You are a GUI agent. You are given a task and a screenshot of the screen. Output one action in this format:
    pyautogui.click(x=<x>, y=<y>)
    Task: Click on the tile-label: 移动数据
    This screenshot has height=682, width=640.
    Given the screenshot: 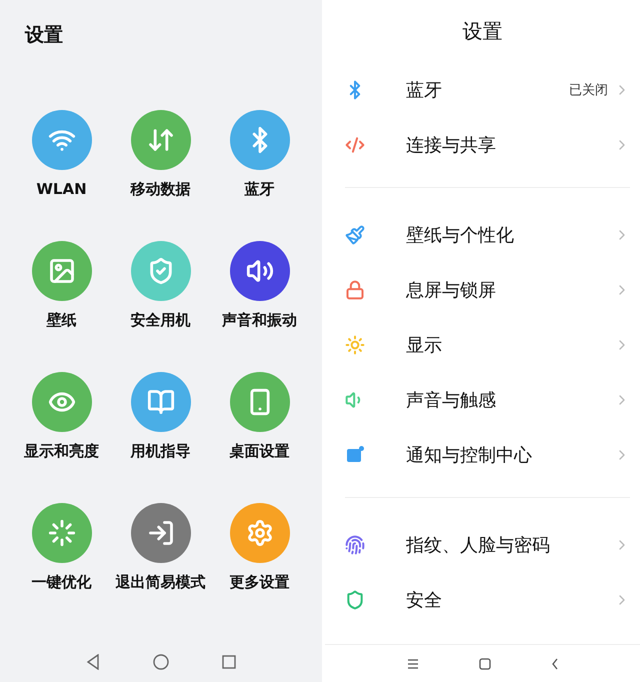 What is the action you would take?
    pyautogui.click(x=160, y=189)
    